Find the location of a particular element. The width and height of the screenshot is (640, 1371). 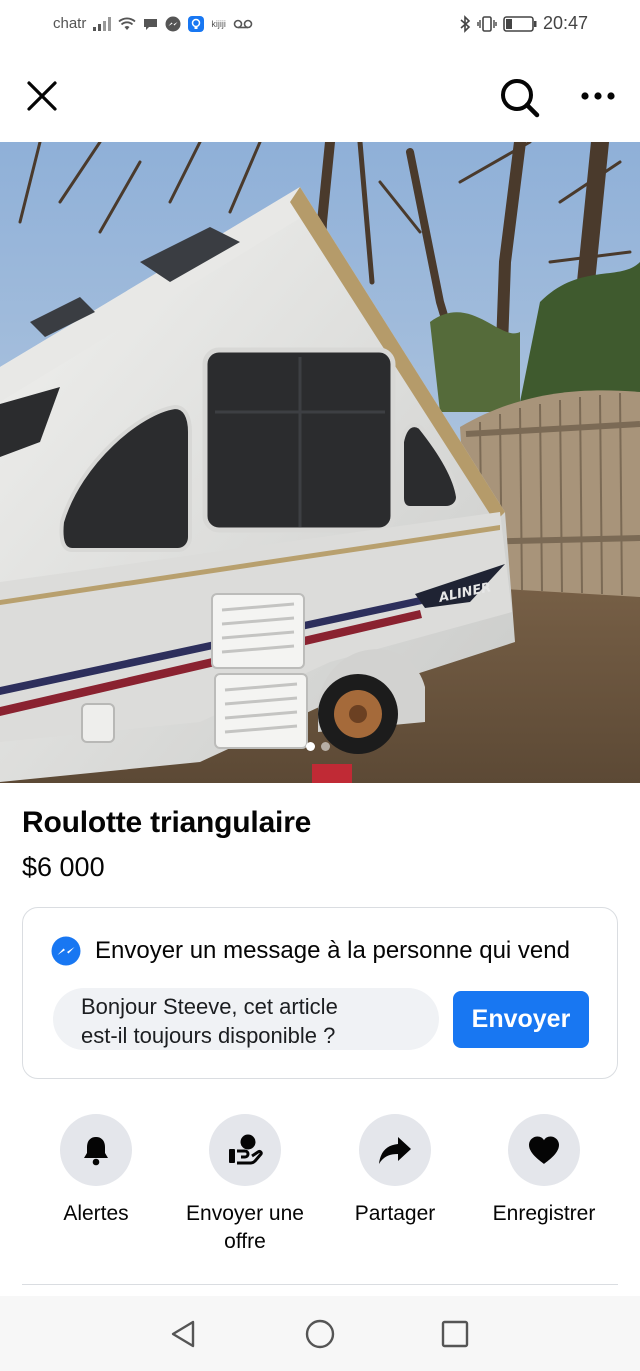

recents-button is located at coordinates (455, 1334).